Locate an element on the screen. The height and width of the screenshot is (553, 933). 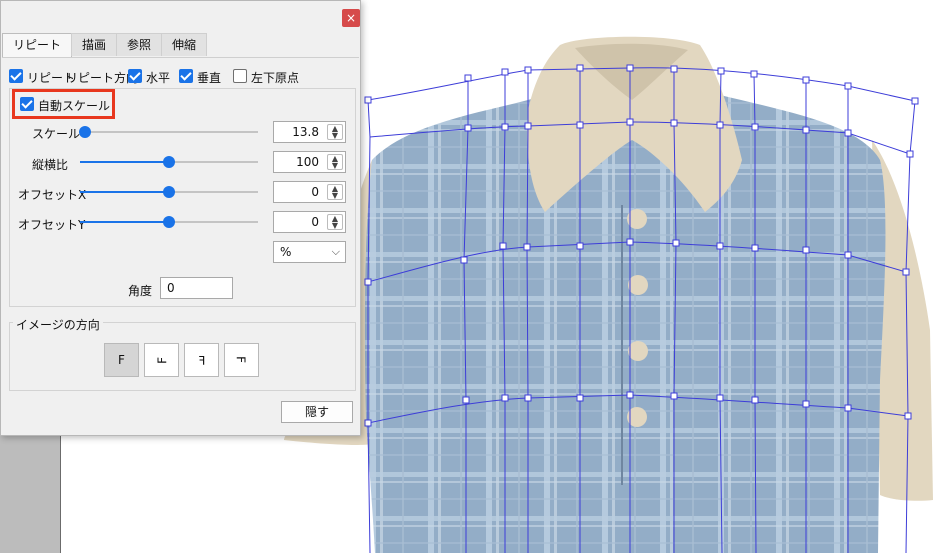
unit-select-value: % is located at coordinates (286, 252).